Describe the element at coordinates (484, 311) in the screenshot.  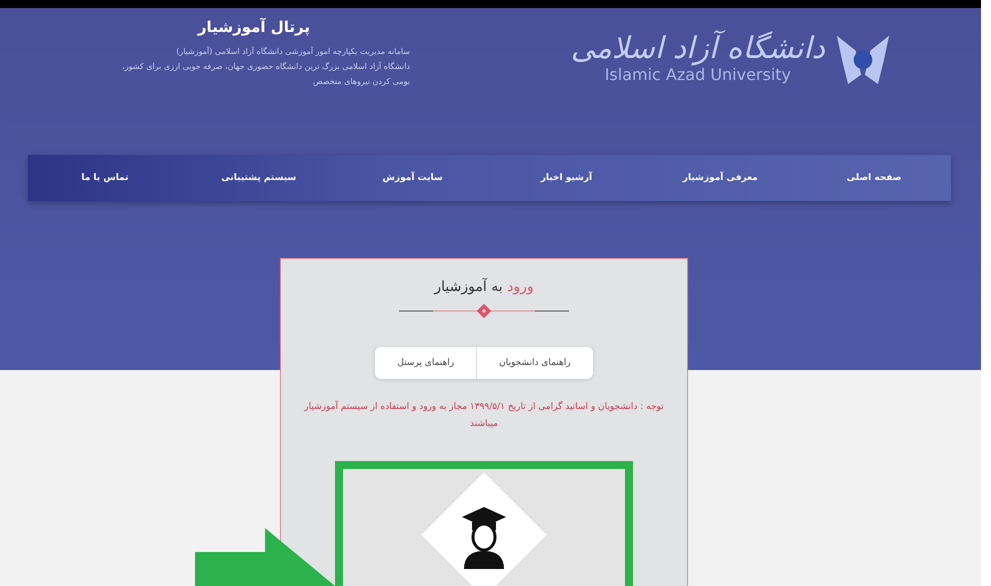
I see `diamond-divider-icon` at that location.